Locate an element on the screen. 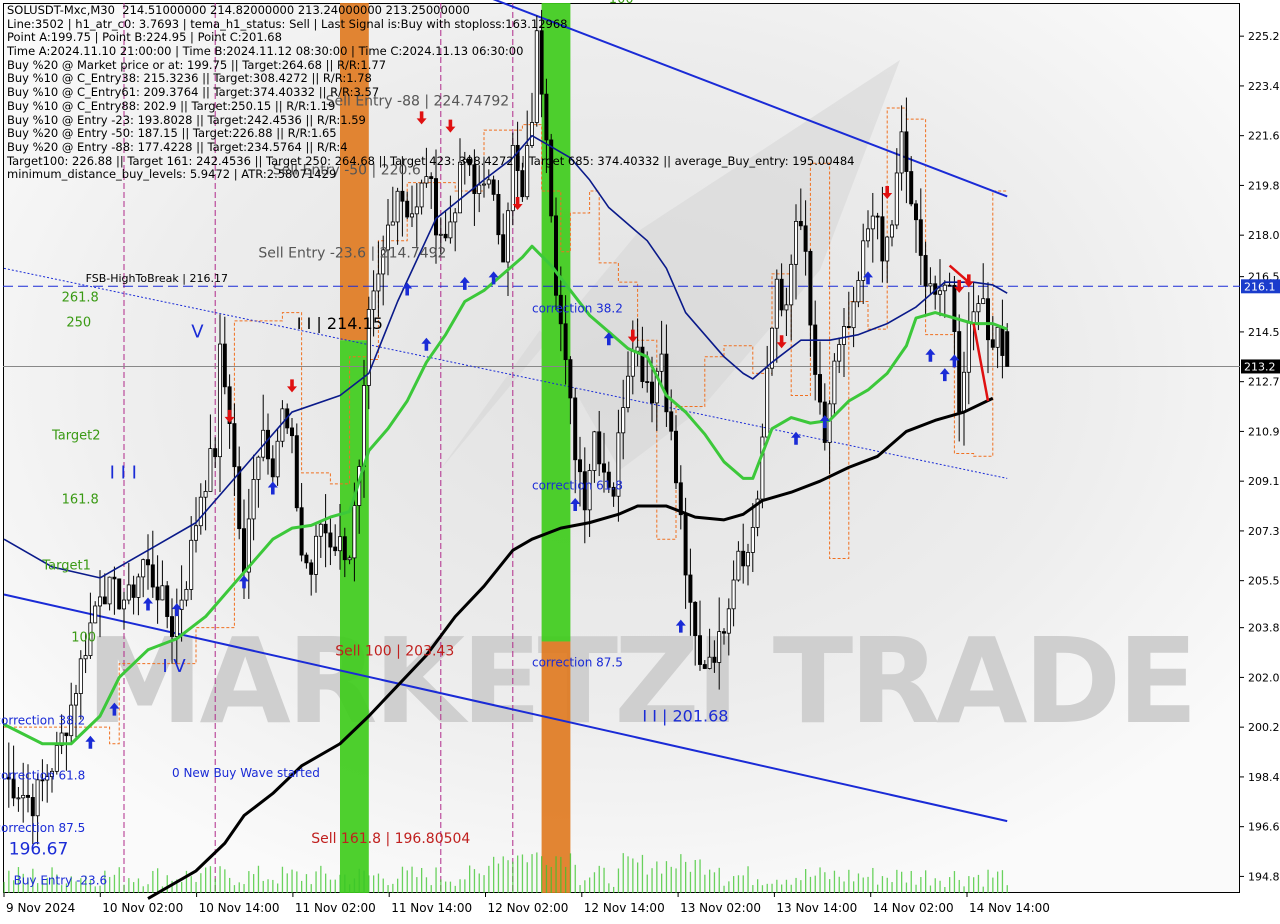 This screenshot has height=924, width=1280. y-tick-label: 207.3 is located at coordinates (1264, 531).